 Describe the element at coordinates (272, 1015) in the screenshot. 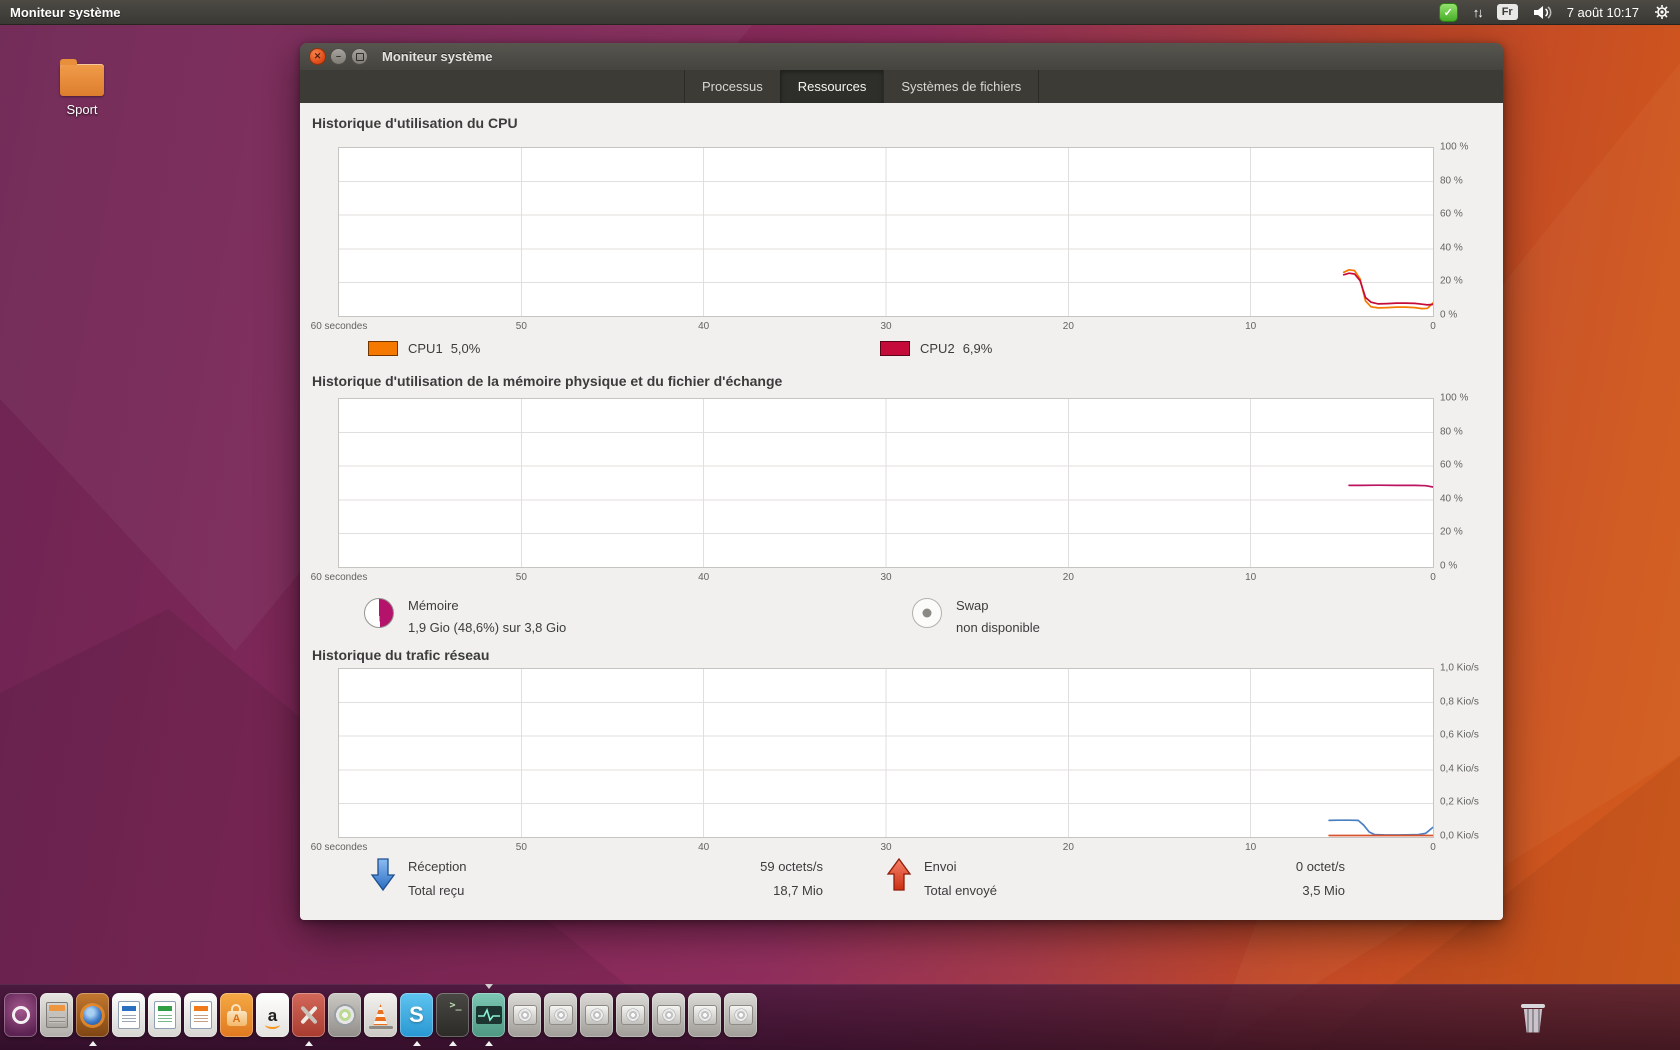

I see `dock-amazon-icon: a` at that location.